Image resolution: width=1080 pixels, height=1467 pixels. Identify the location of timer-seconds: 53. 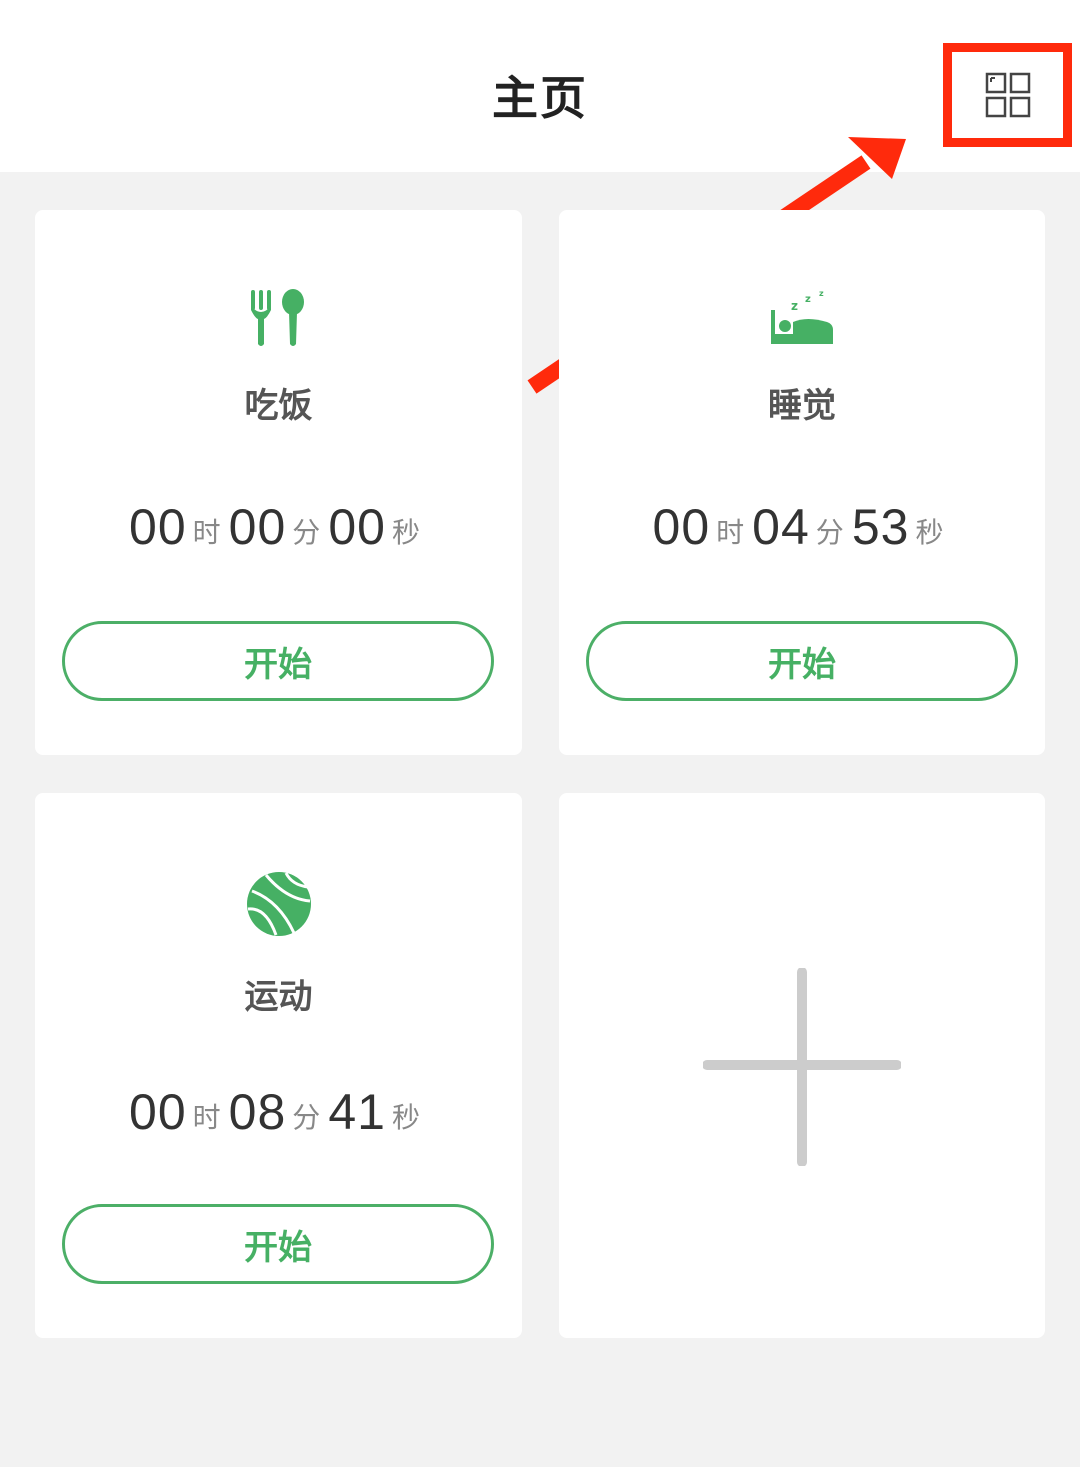
(880, 527).